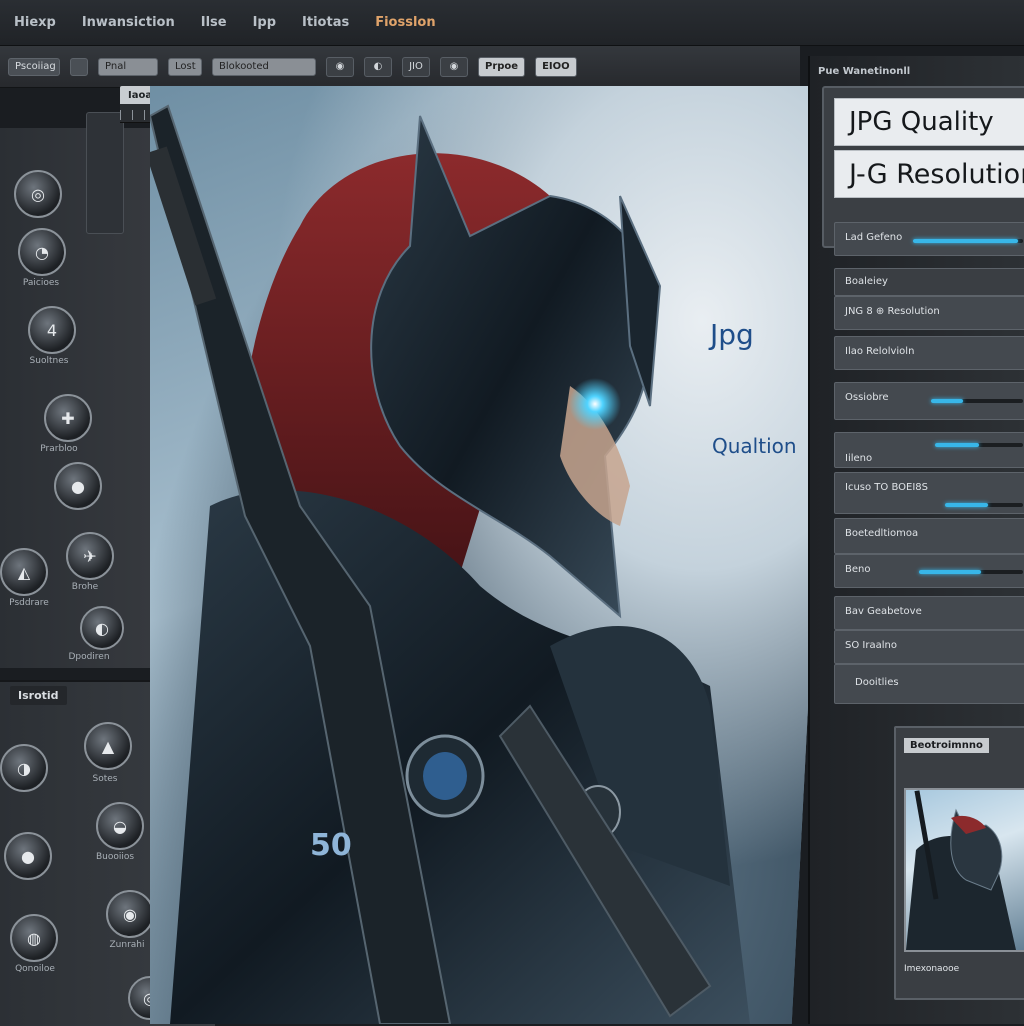 The width and height of the screenshot is (1024, 1026). What do you see at coordinates (929, 174) in the screenshot?
I see `jpg-resolution-title: J-G Resolution` at bounding box center [929, 174].